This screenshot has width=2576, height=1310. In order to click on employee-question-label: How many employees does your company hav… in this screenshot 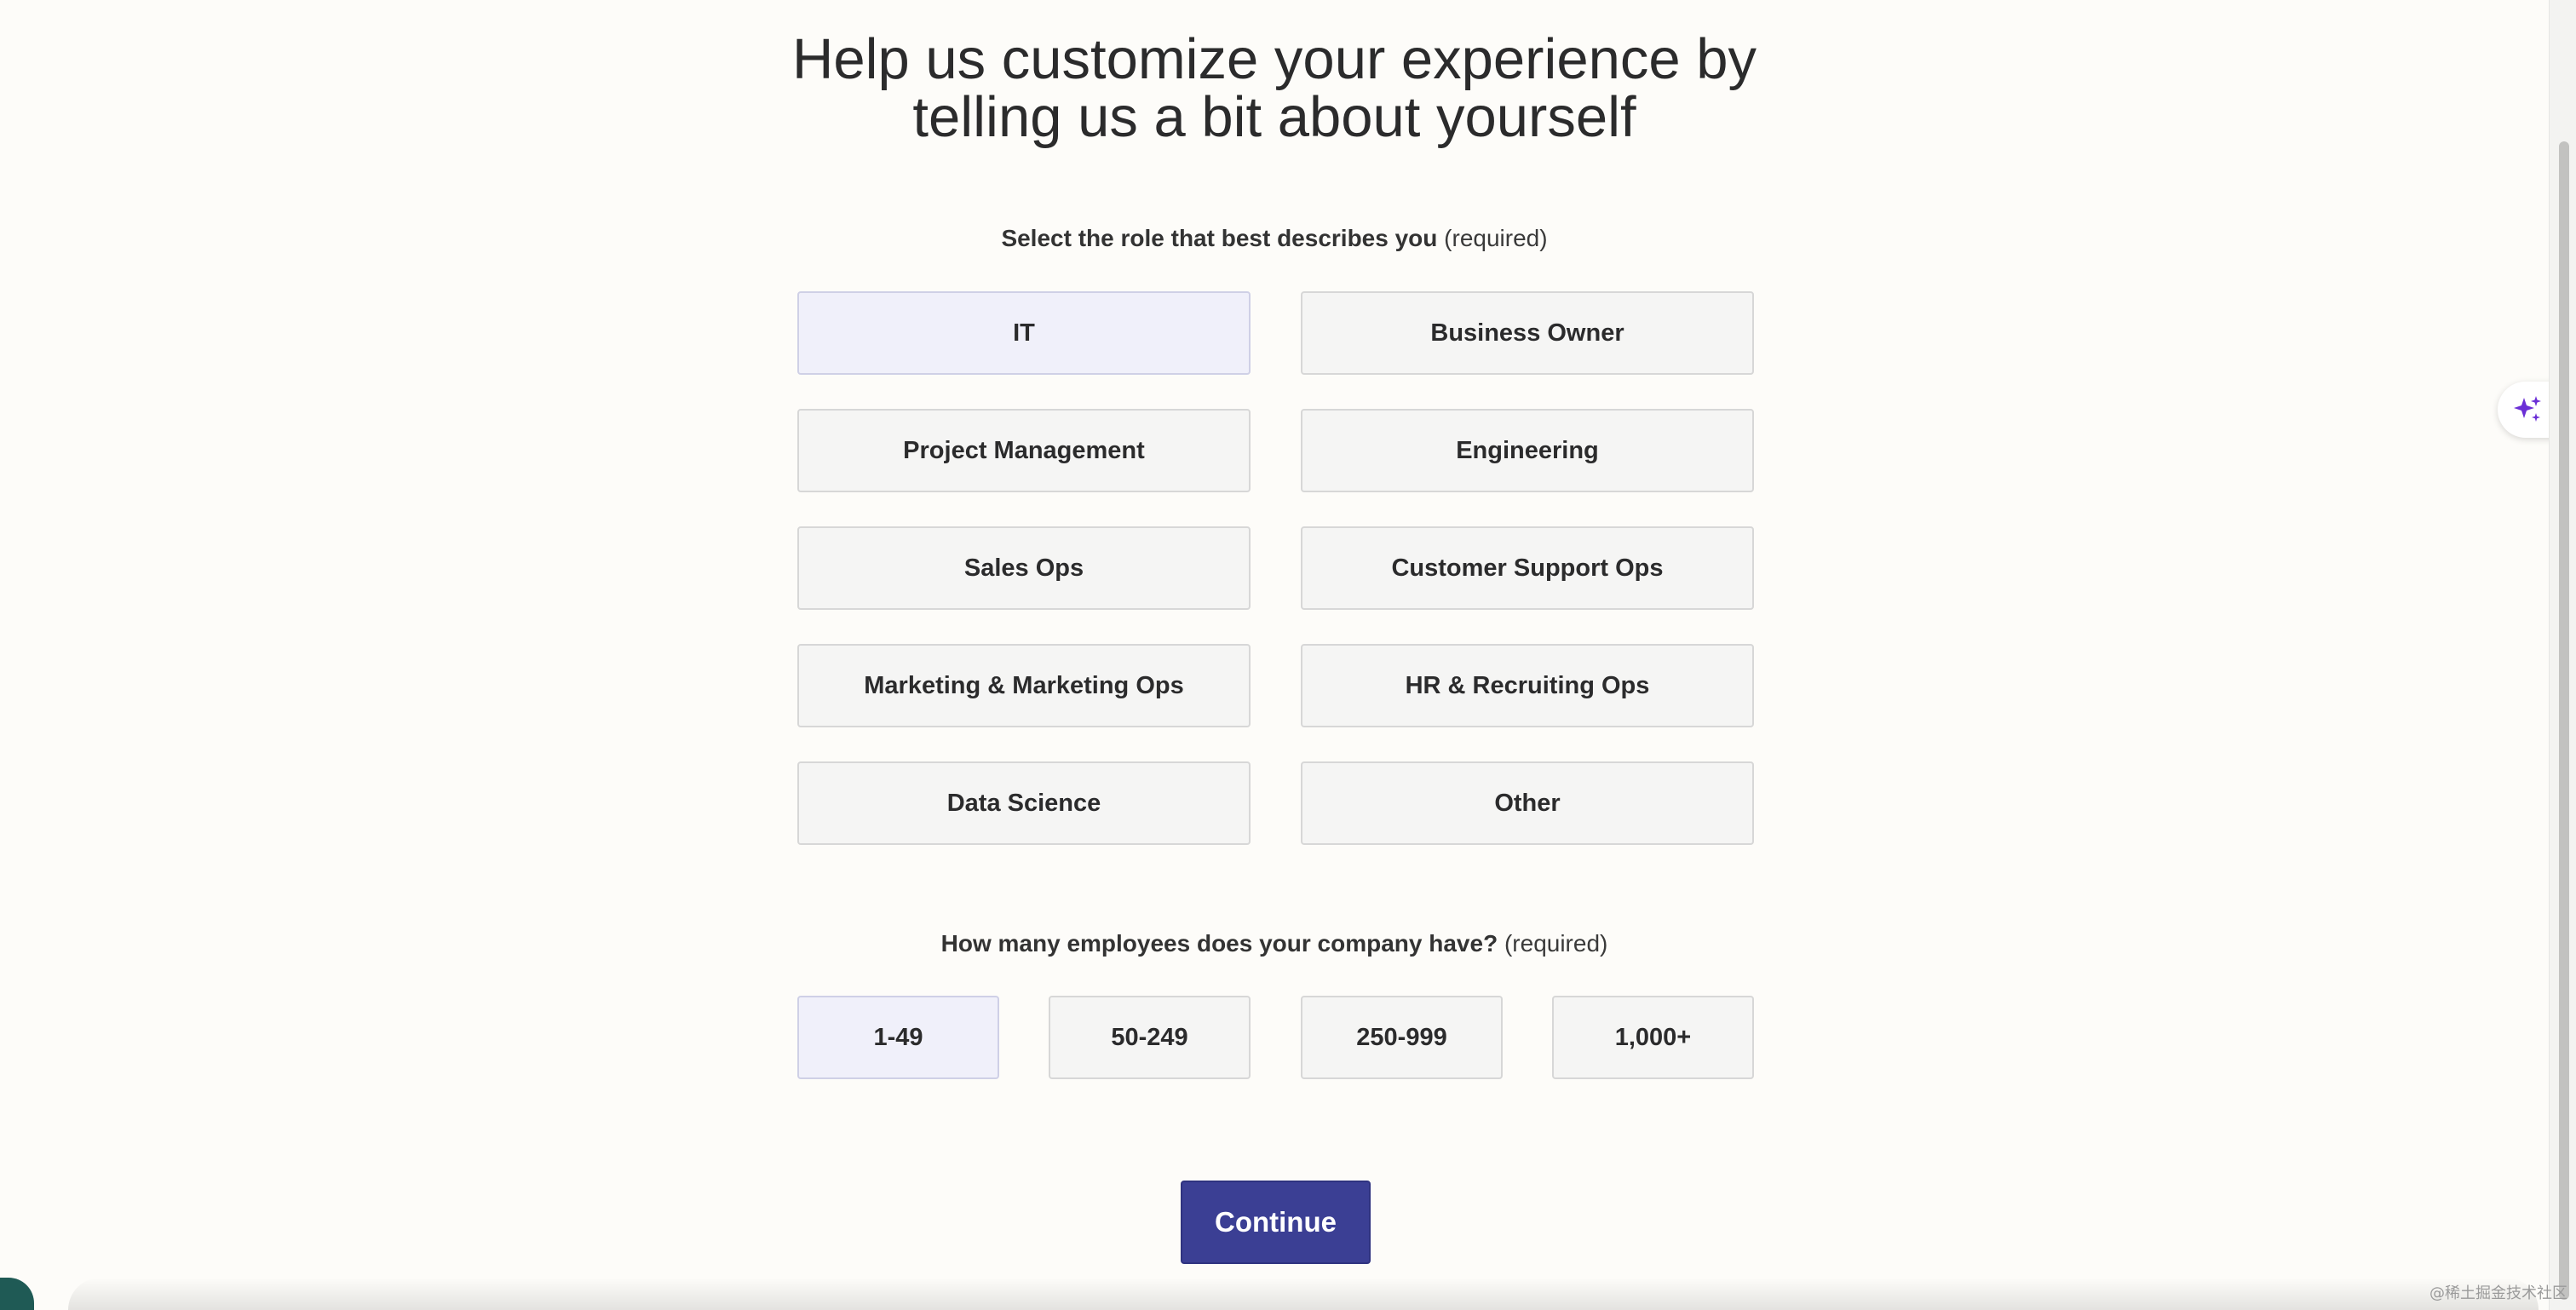, I will do `click(1219, 943)`.